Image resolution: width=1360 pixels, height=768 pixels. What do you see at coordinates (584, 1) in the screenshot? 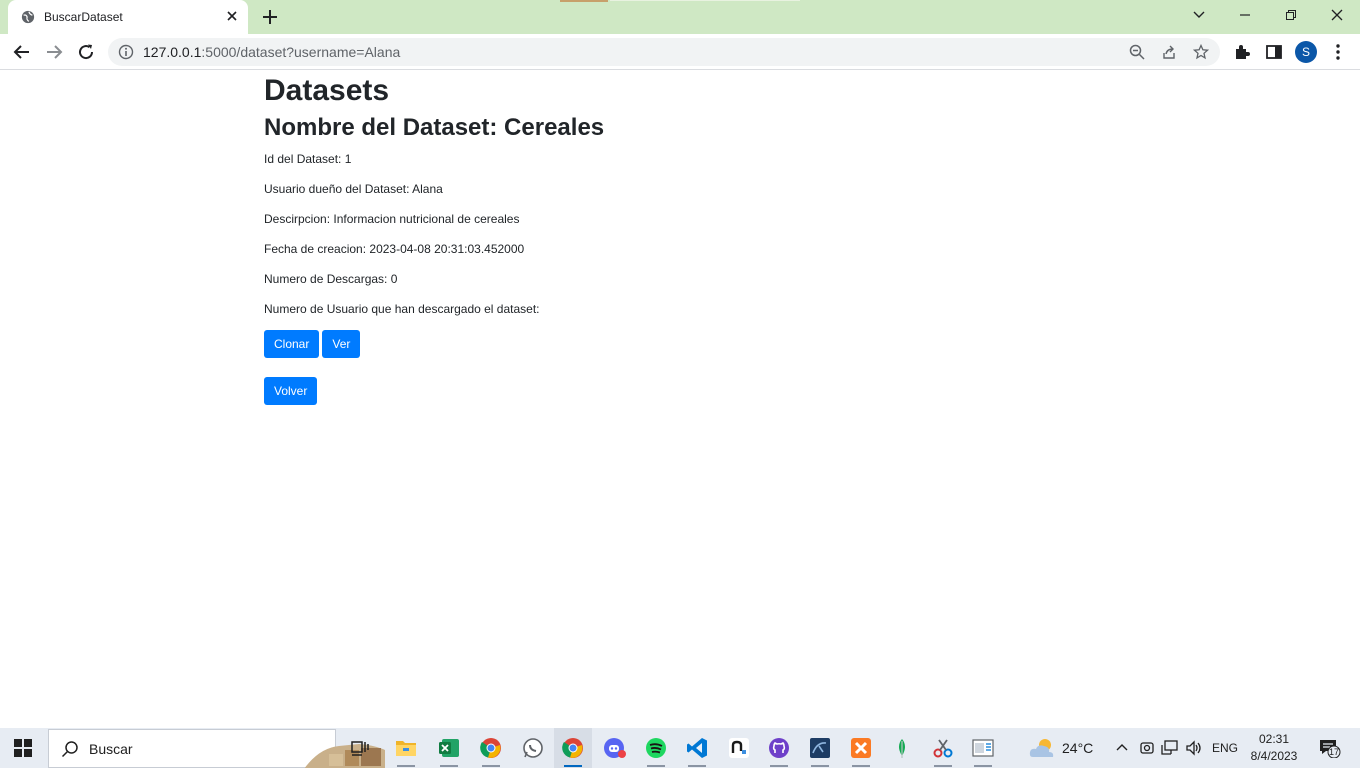
I see `tab-accent` at bounding box center [584, 1].